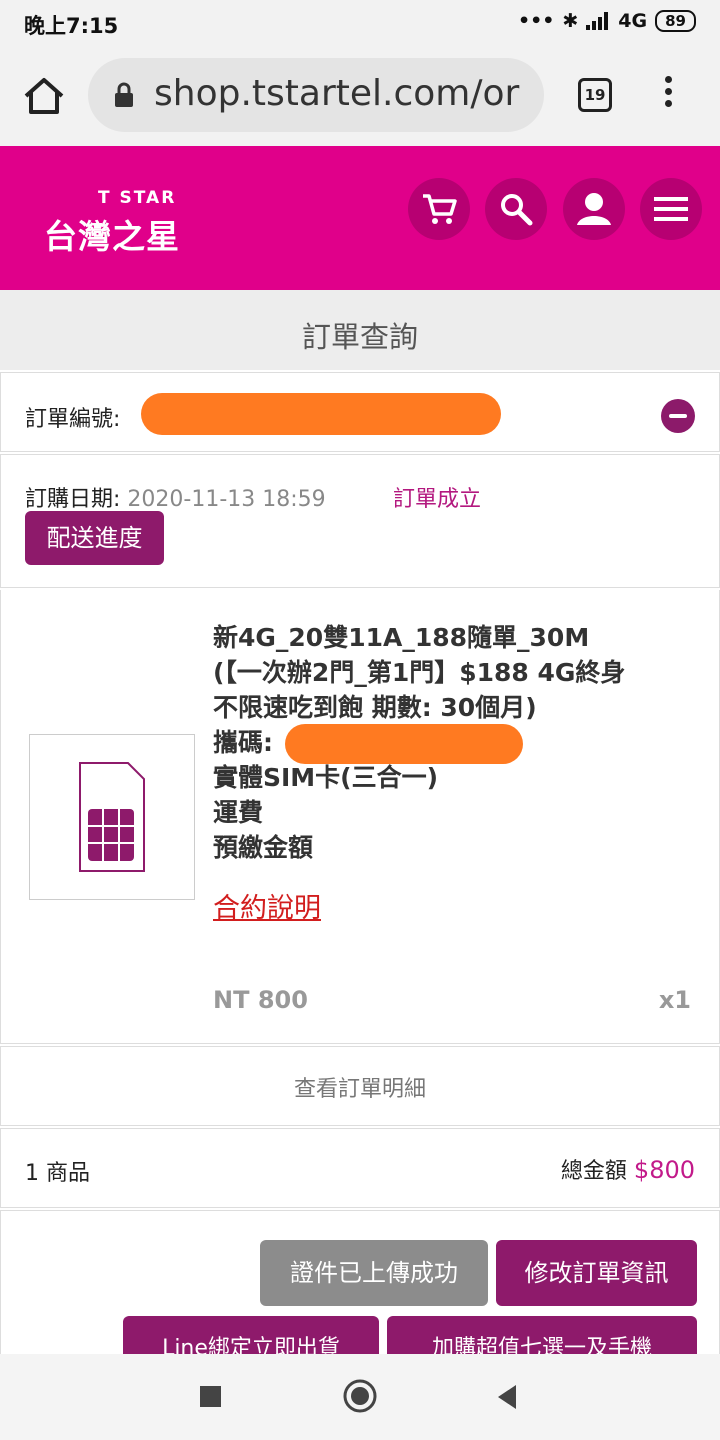 This screenshot has height=1440, width=720. What do you see at coordinates (112, 234) in the screenshot?
I see `logo-text-cn: 台灣之星` at bounding box center [112, 234].